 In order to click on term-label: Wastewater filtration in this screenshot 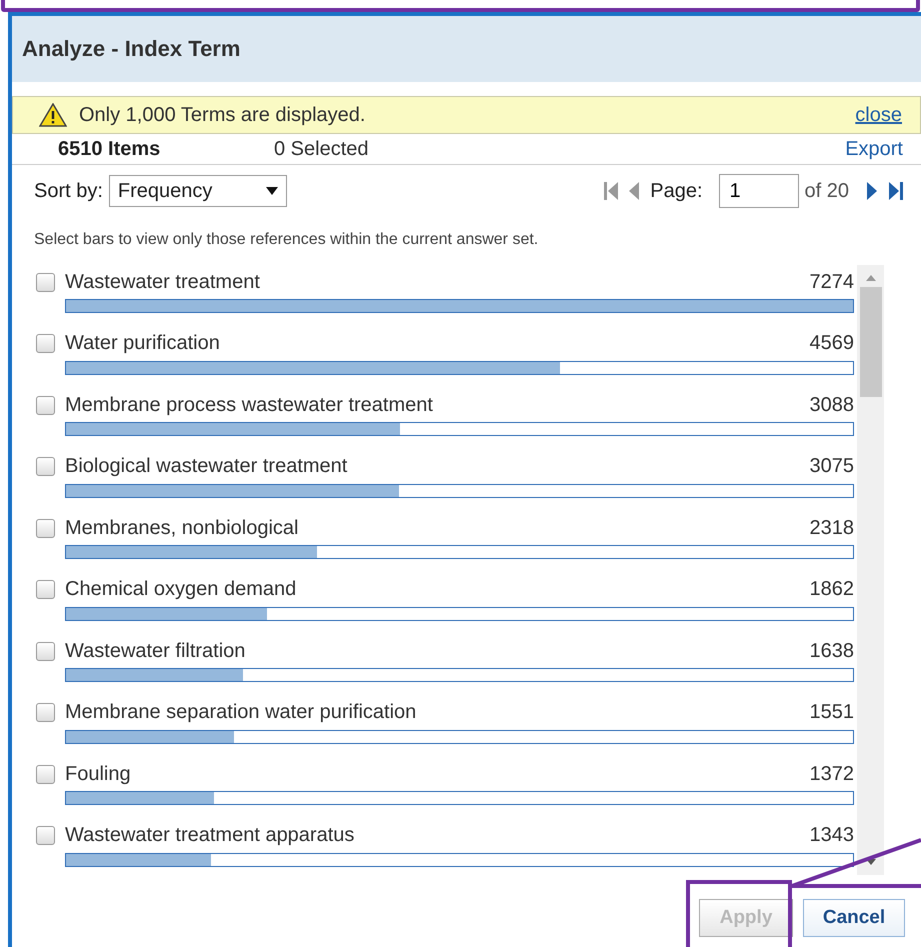, I will do `click(155, 651)`.